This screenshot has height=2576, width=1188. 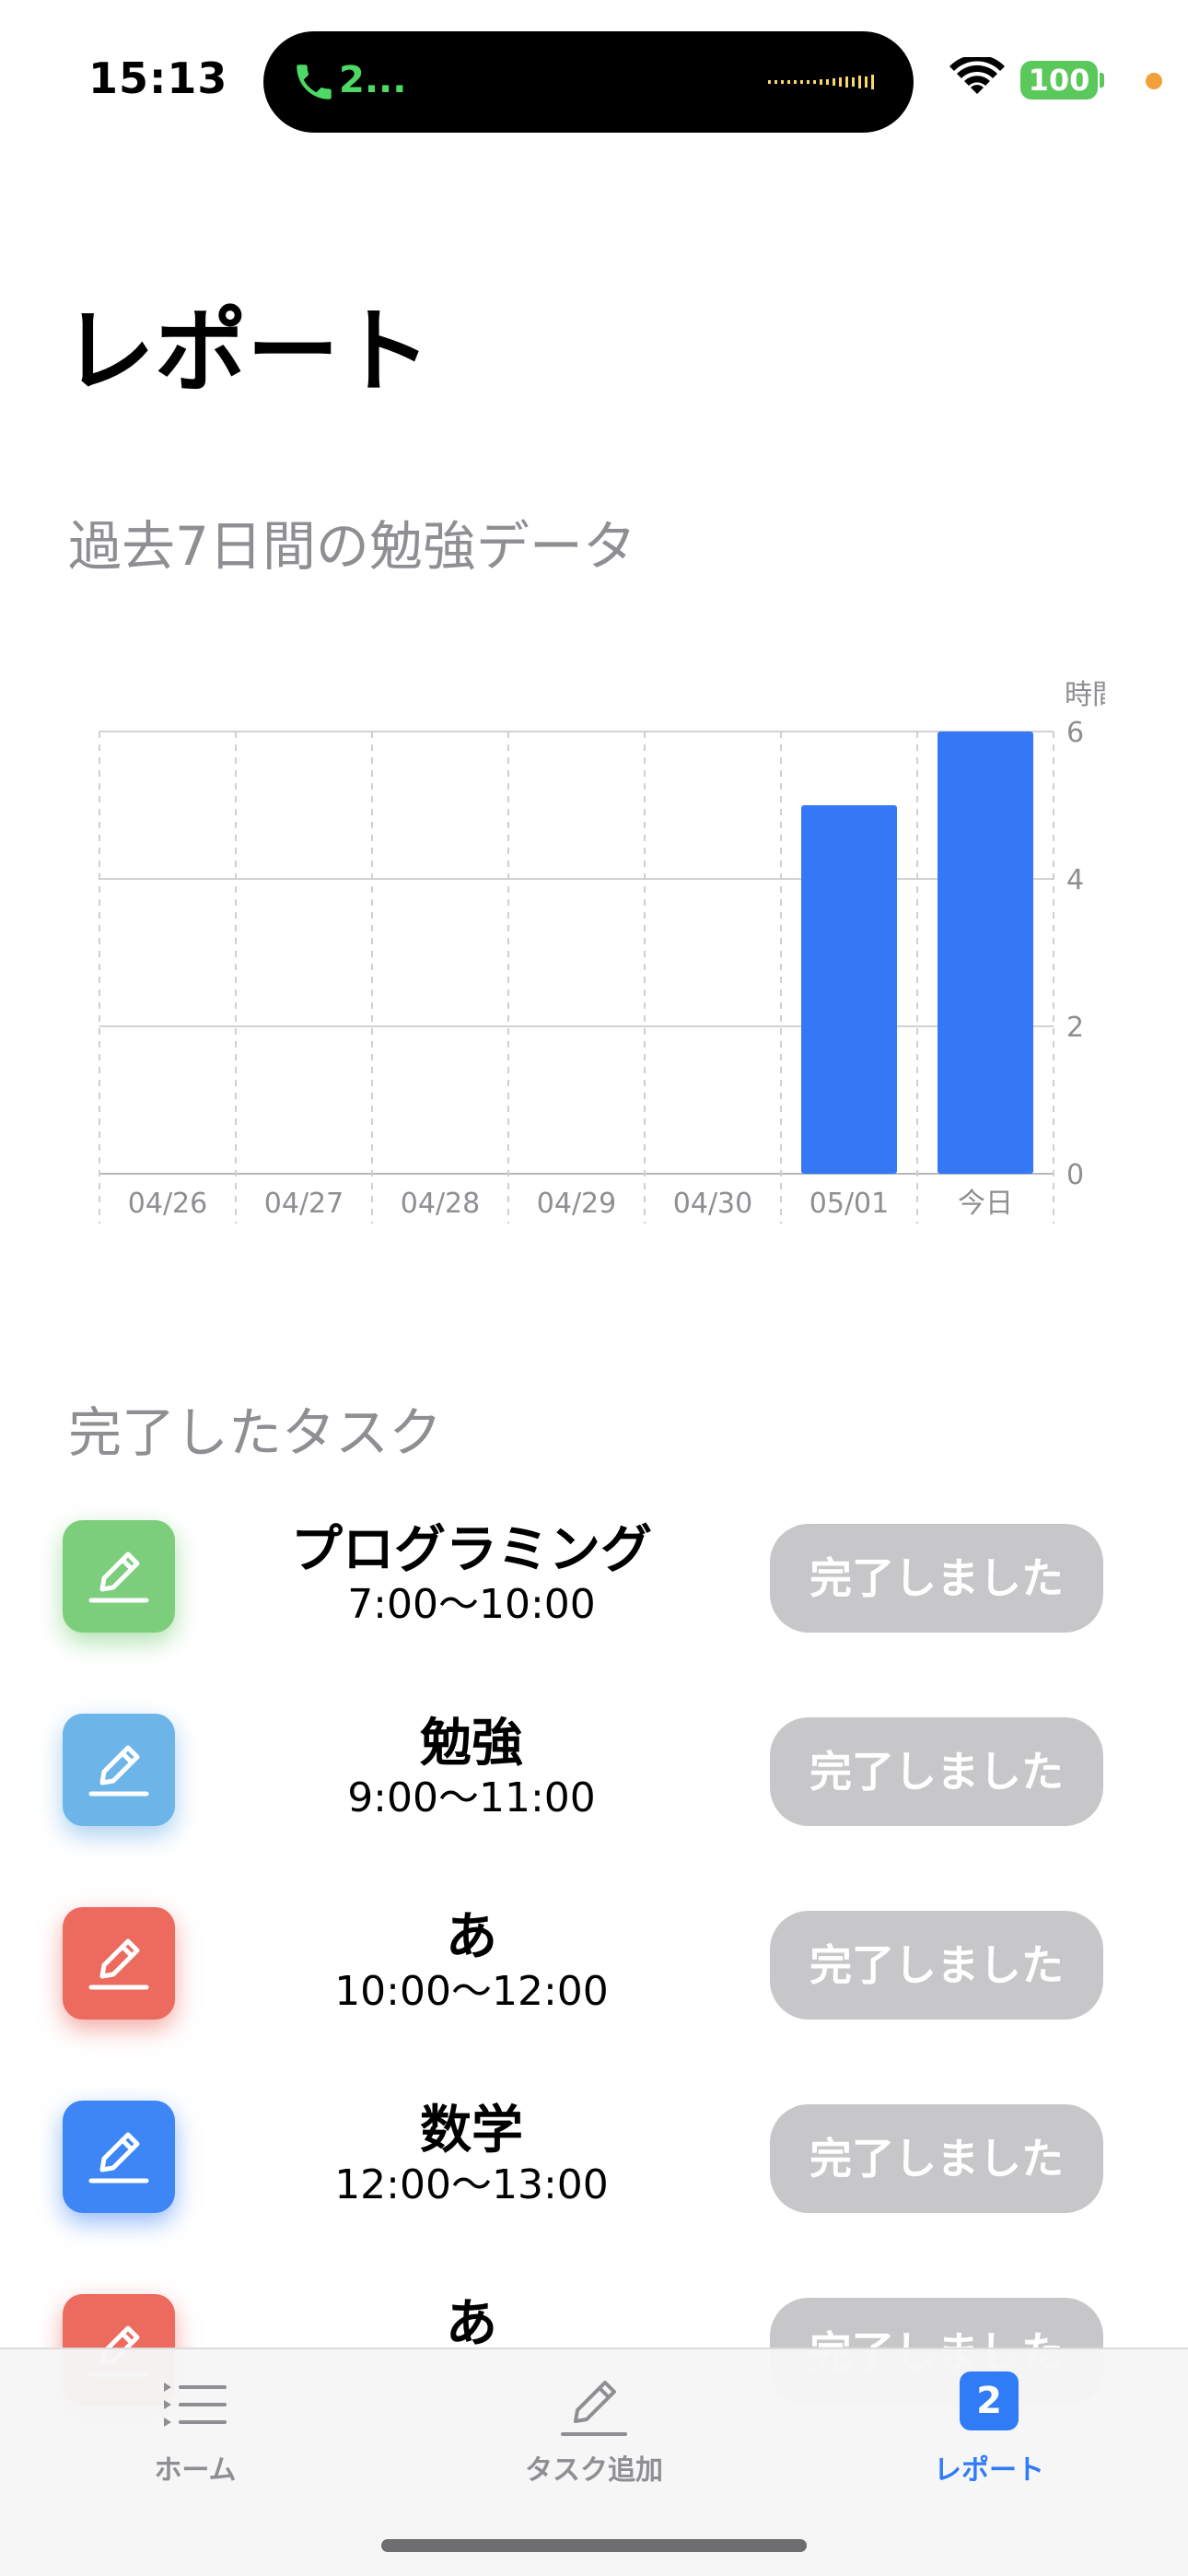 I want to click on task-info: あ 10:00〜12:00, so click(x=471, y=1961).